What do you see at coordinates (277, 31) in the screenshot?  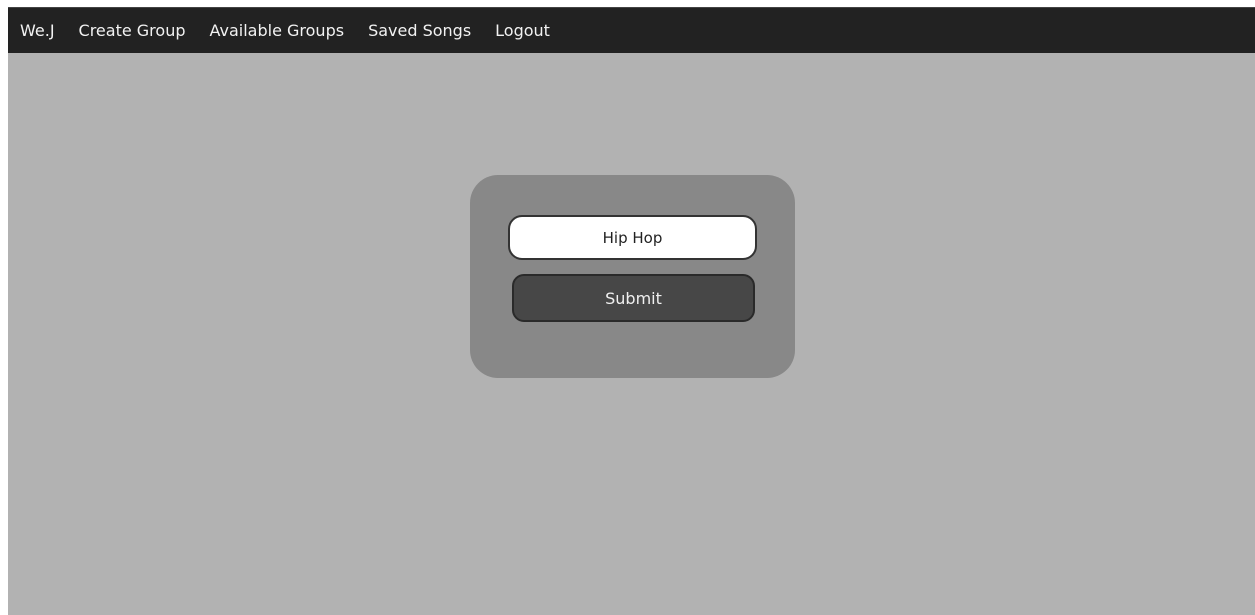 I see `nav-available-groups-link: Available Groups` at bounding box center [277, 31].